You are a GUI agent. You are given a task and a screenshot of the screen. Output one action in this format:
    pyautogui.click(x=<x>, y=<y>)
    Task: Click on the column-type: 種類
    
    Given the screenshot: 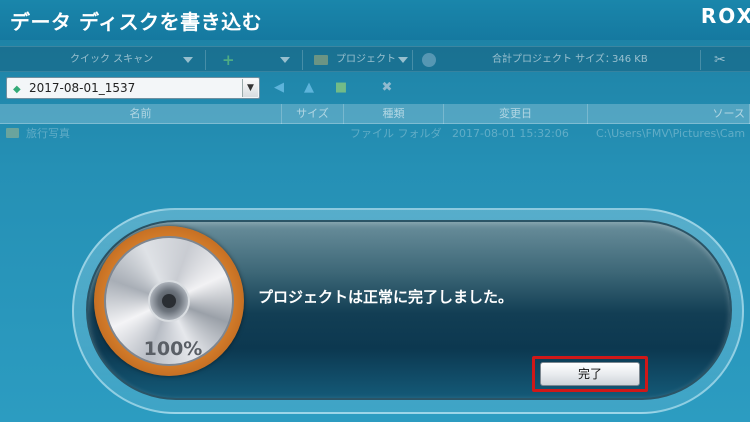 What is the action you would take?
    pyautogui.click(x=394, y=114)
    